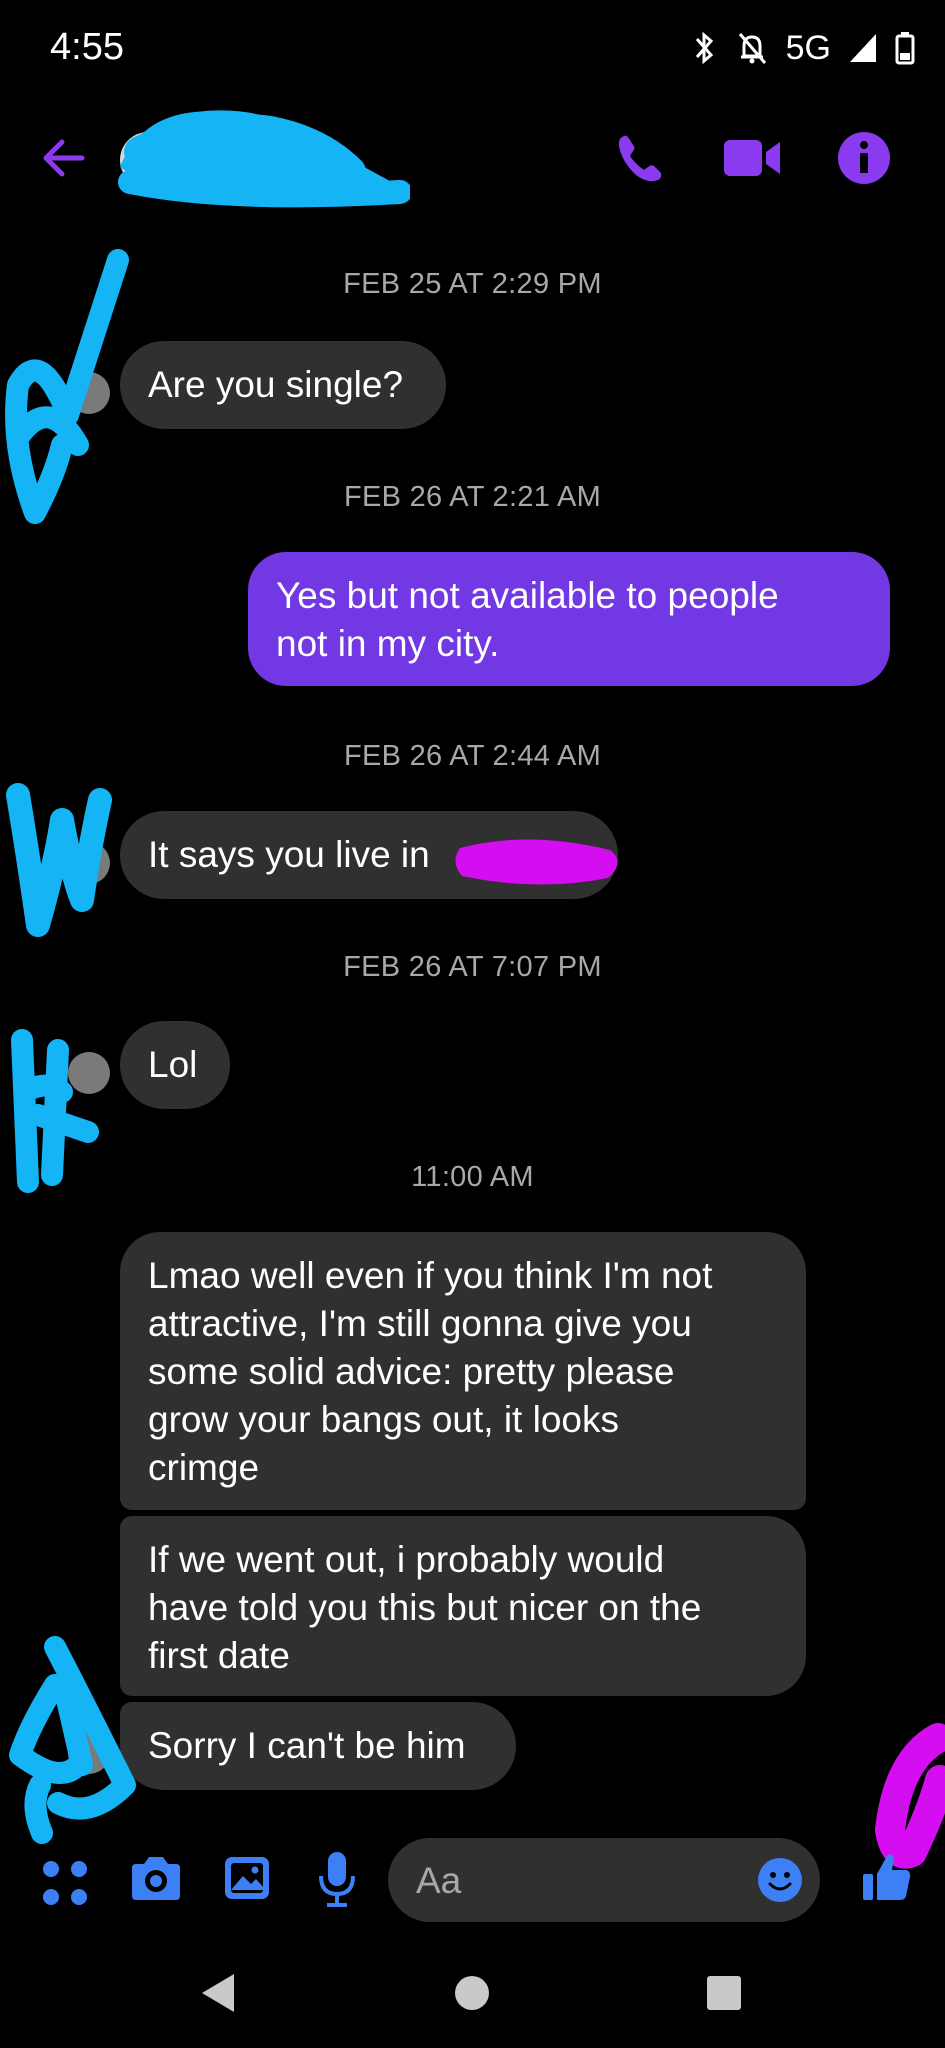 This screenshot has width=945, height=2048. I want to click on conversation-header, so click(472, 160).